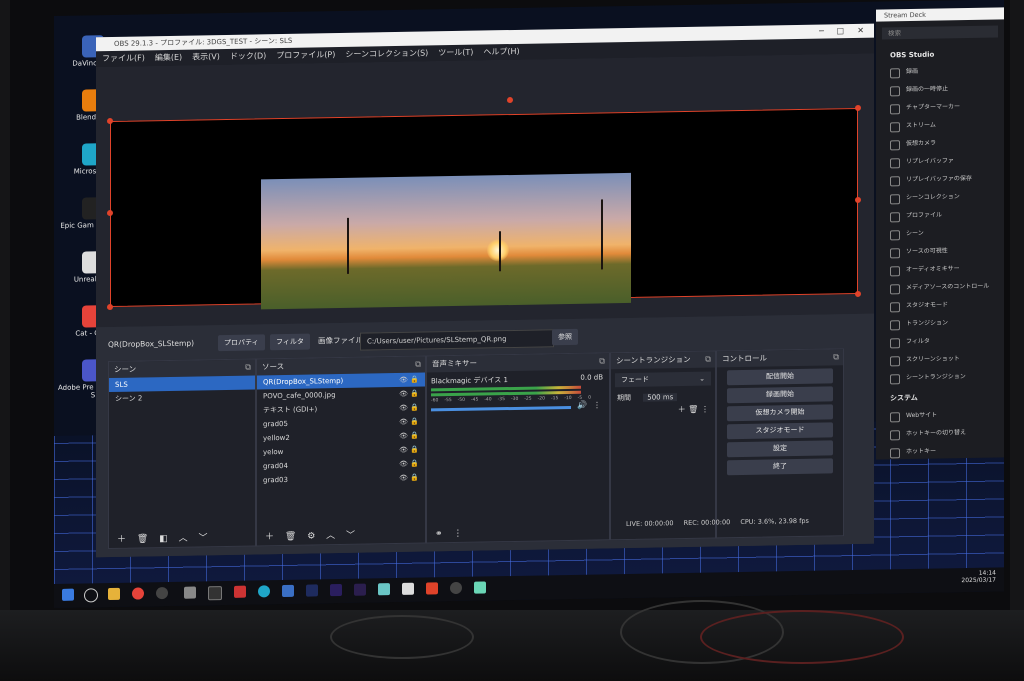 The image size is (1024, 681). I want to click on stream-deck-action: 録画, so click(940, 71).